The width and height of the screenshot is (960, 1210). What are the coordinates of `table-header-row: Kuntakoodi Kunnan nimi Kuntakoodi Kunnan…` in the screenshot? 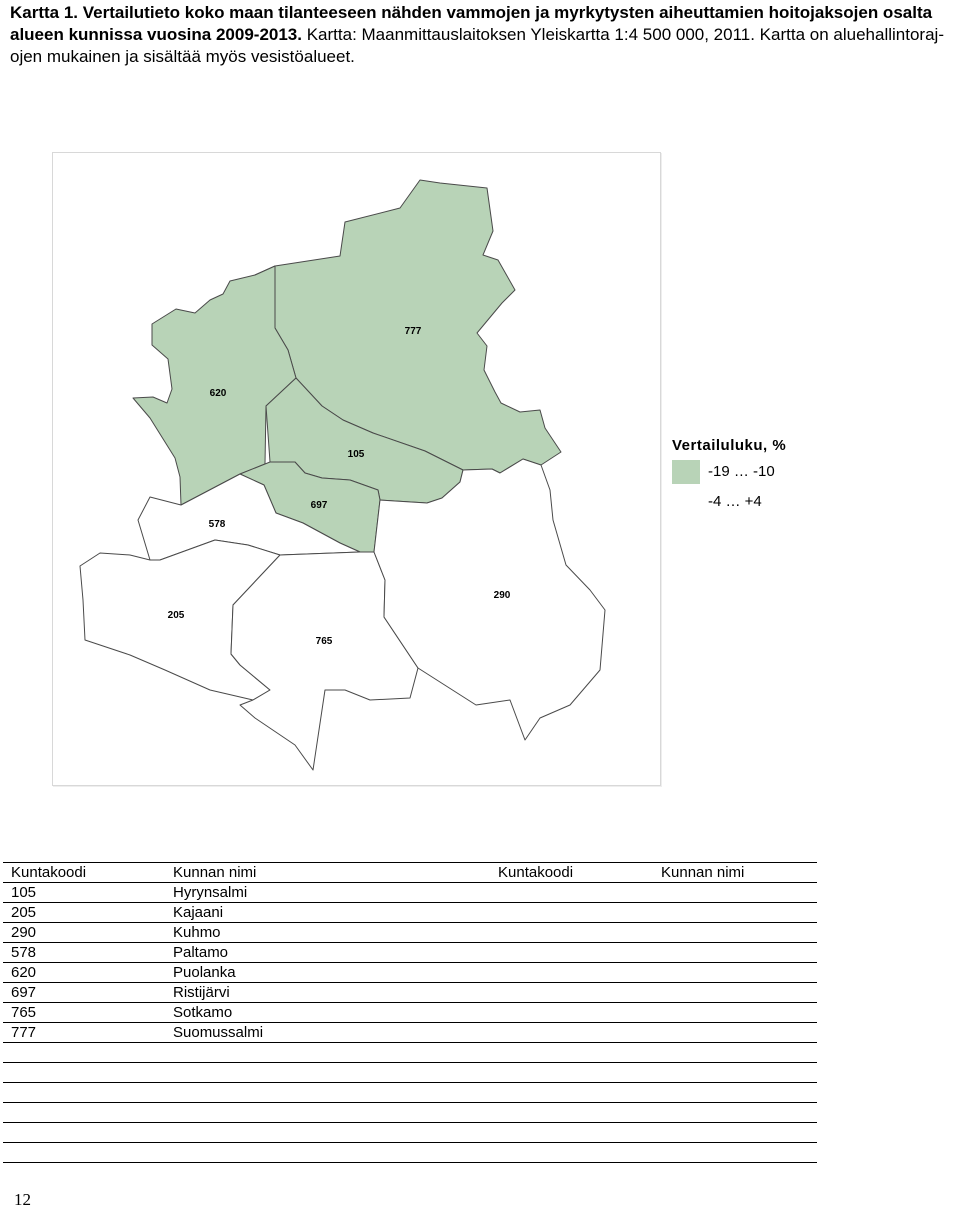 It's located at (410, 872).